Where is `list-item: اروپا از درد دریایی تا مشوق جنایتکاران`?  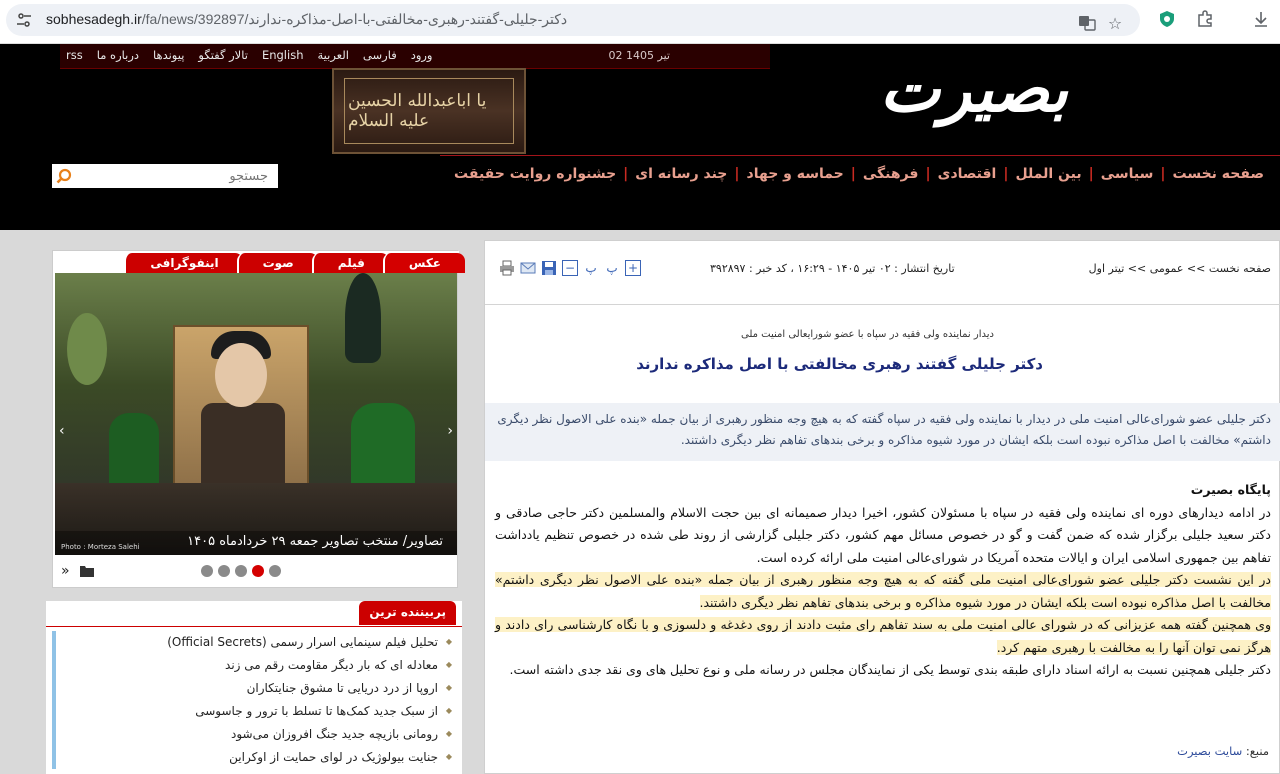
list-item: اروپا از درد دریایی تا مشوق جنایتکاران is located at coordinates (256, 688).